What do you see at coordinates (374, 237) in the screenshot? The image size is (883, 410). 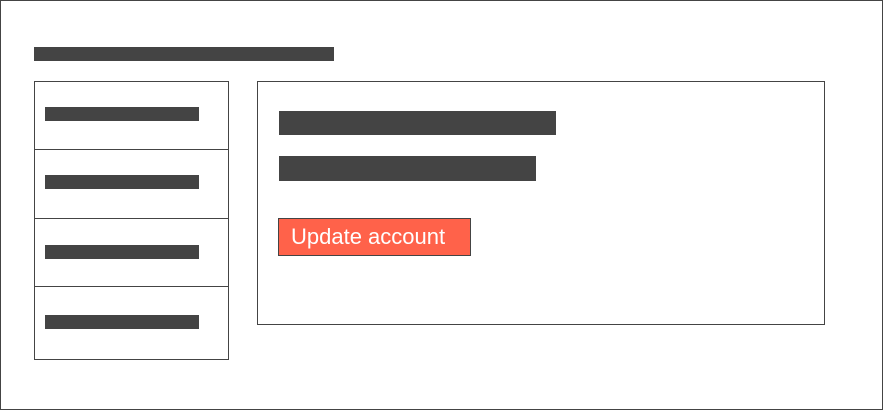 I see `update-account-button: Update account` at bounding box center [374, 237].